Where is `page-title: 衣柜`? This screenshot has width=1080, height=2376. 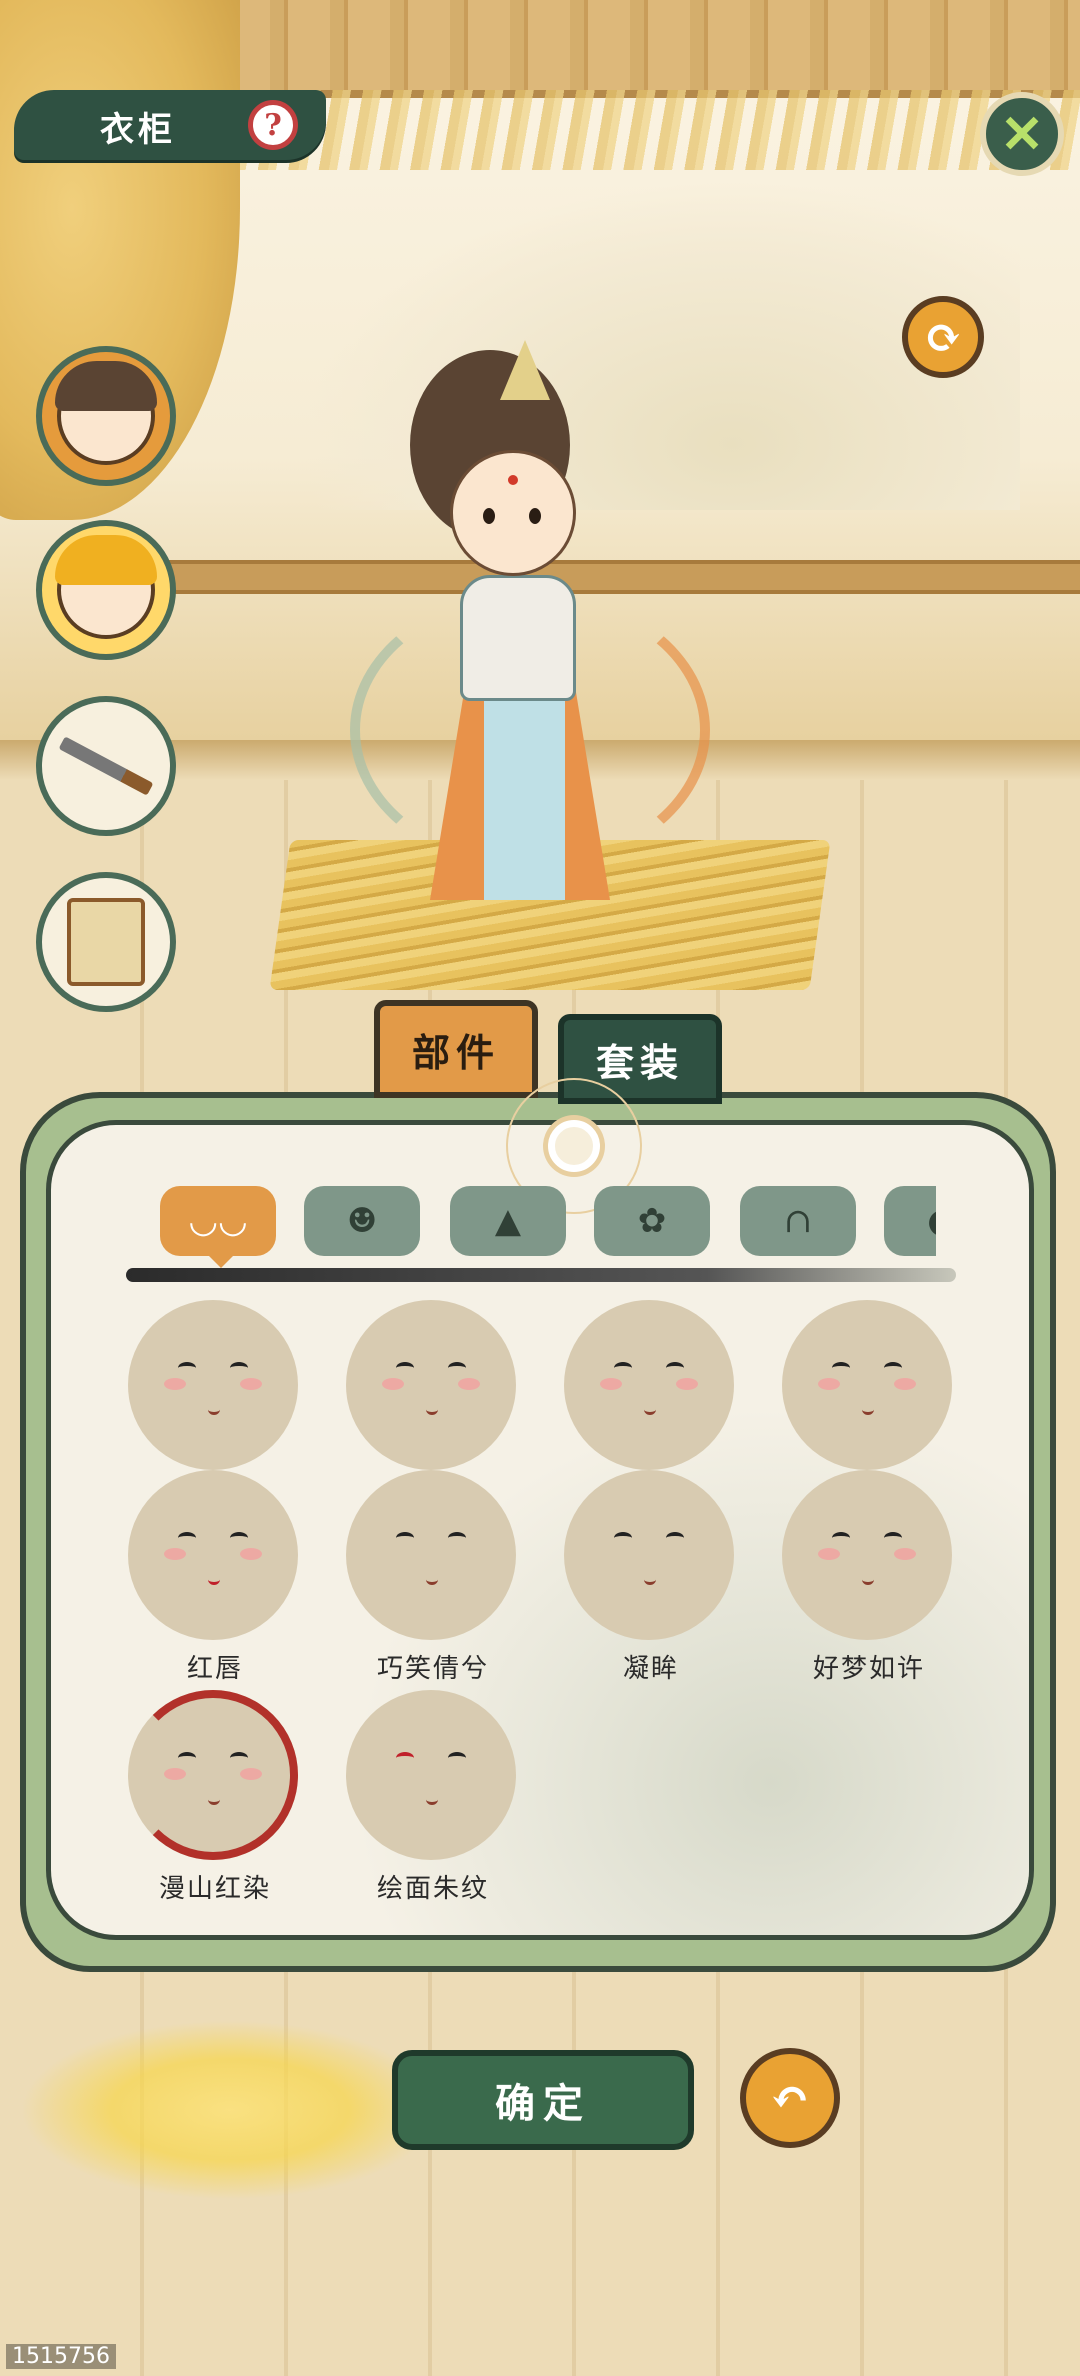 page-title: 衣柜 is located at coordinates (138, 130).